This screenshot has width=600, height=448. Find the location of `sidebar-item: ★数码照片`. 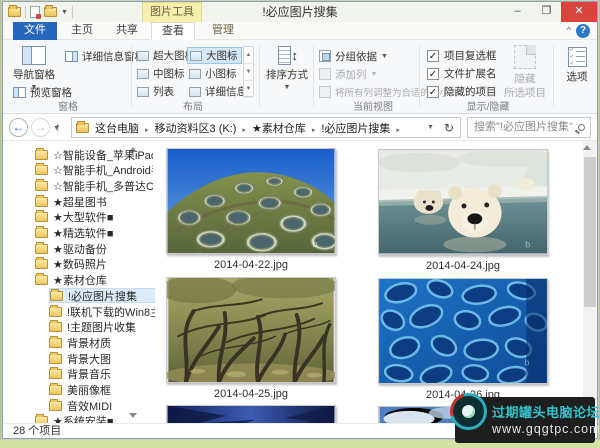

sidebar-item: ★数码照片 is located at coordinates (94, 264).